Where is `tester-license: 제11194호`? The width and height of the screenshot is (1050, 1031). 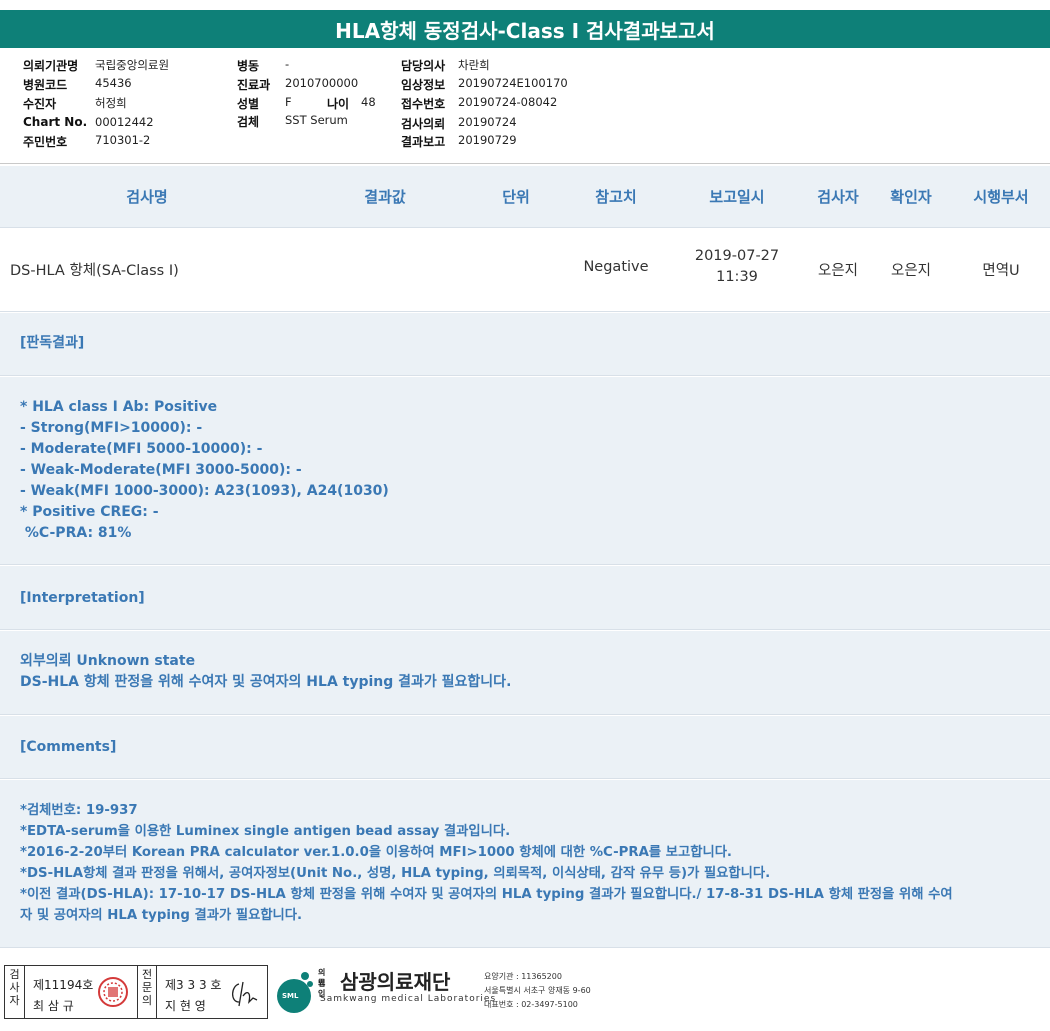
tester-license: 제11194호 is located at coordinates (63, 985).